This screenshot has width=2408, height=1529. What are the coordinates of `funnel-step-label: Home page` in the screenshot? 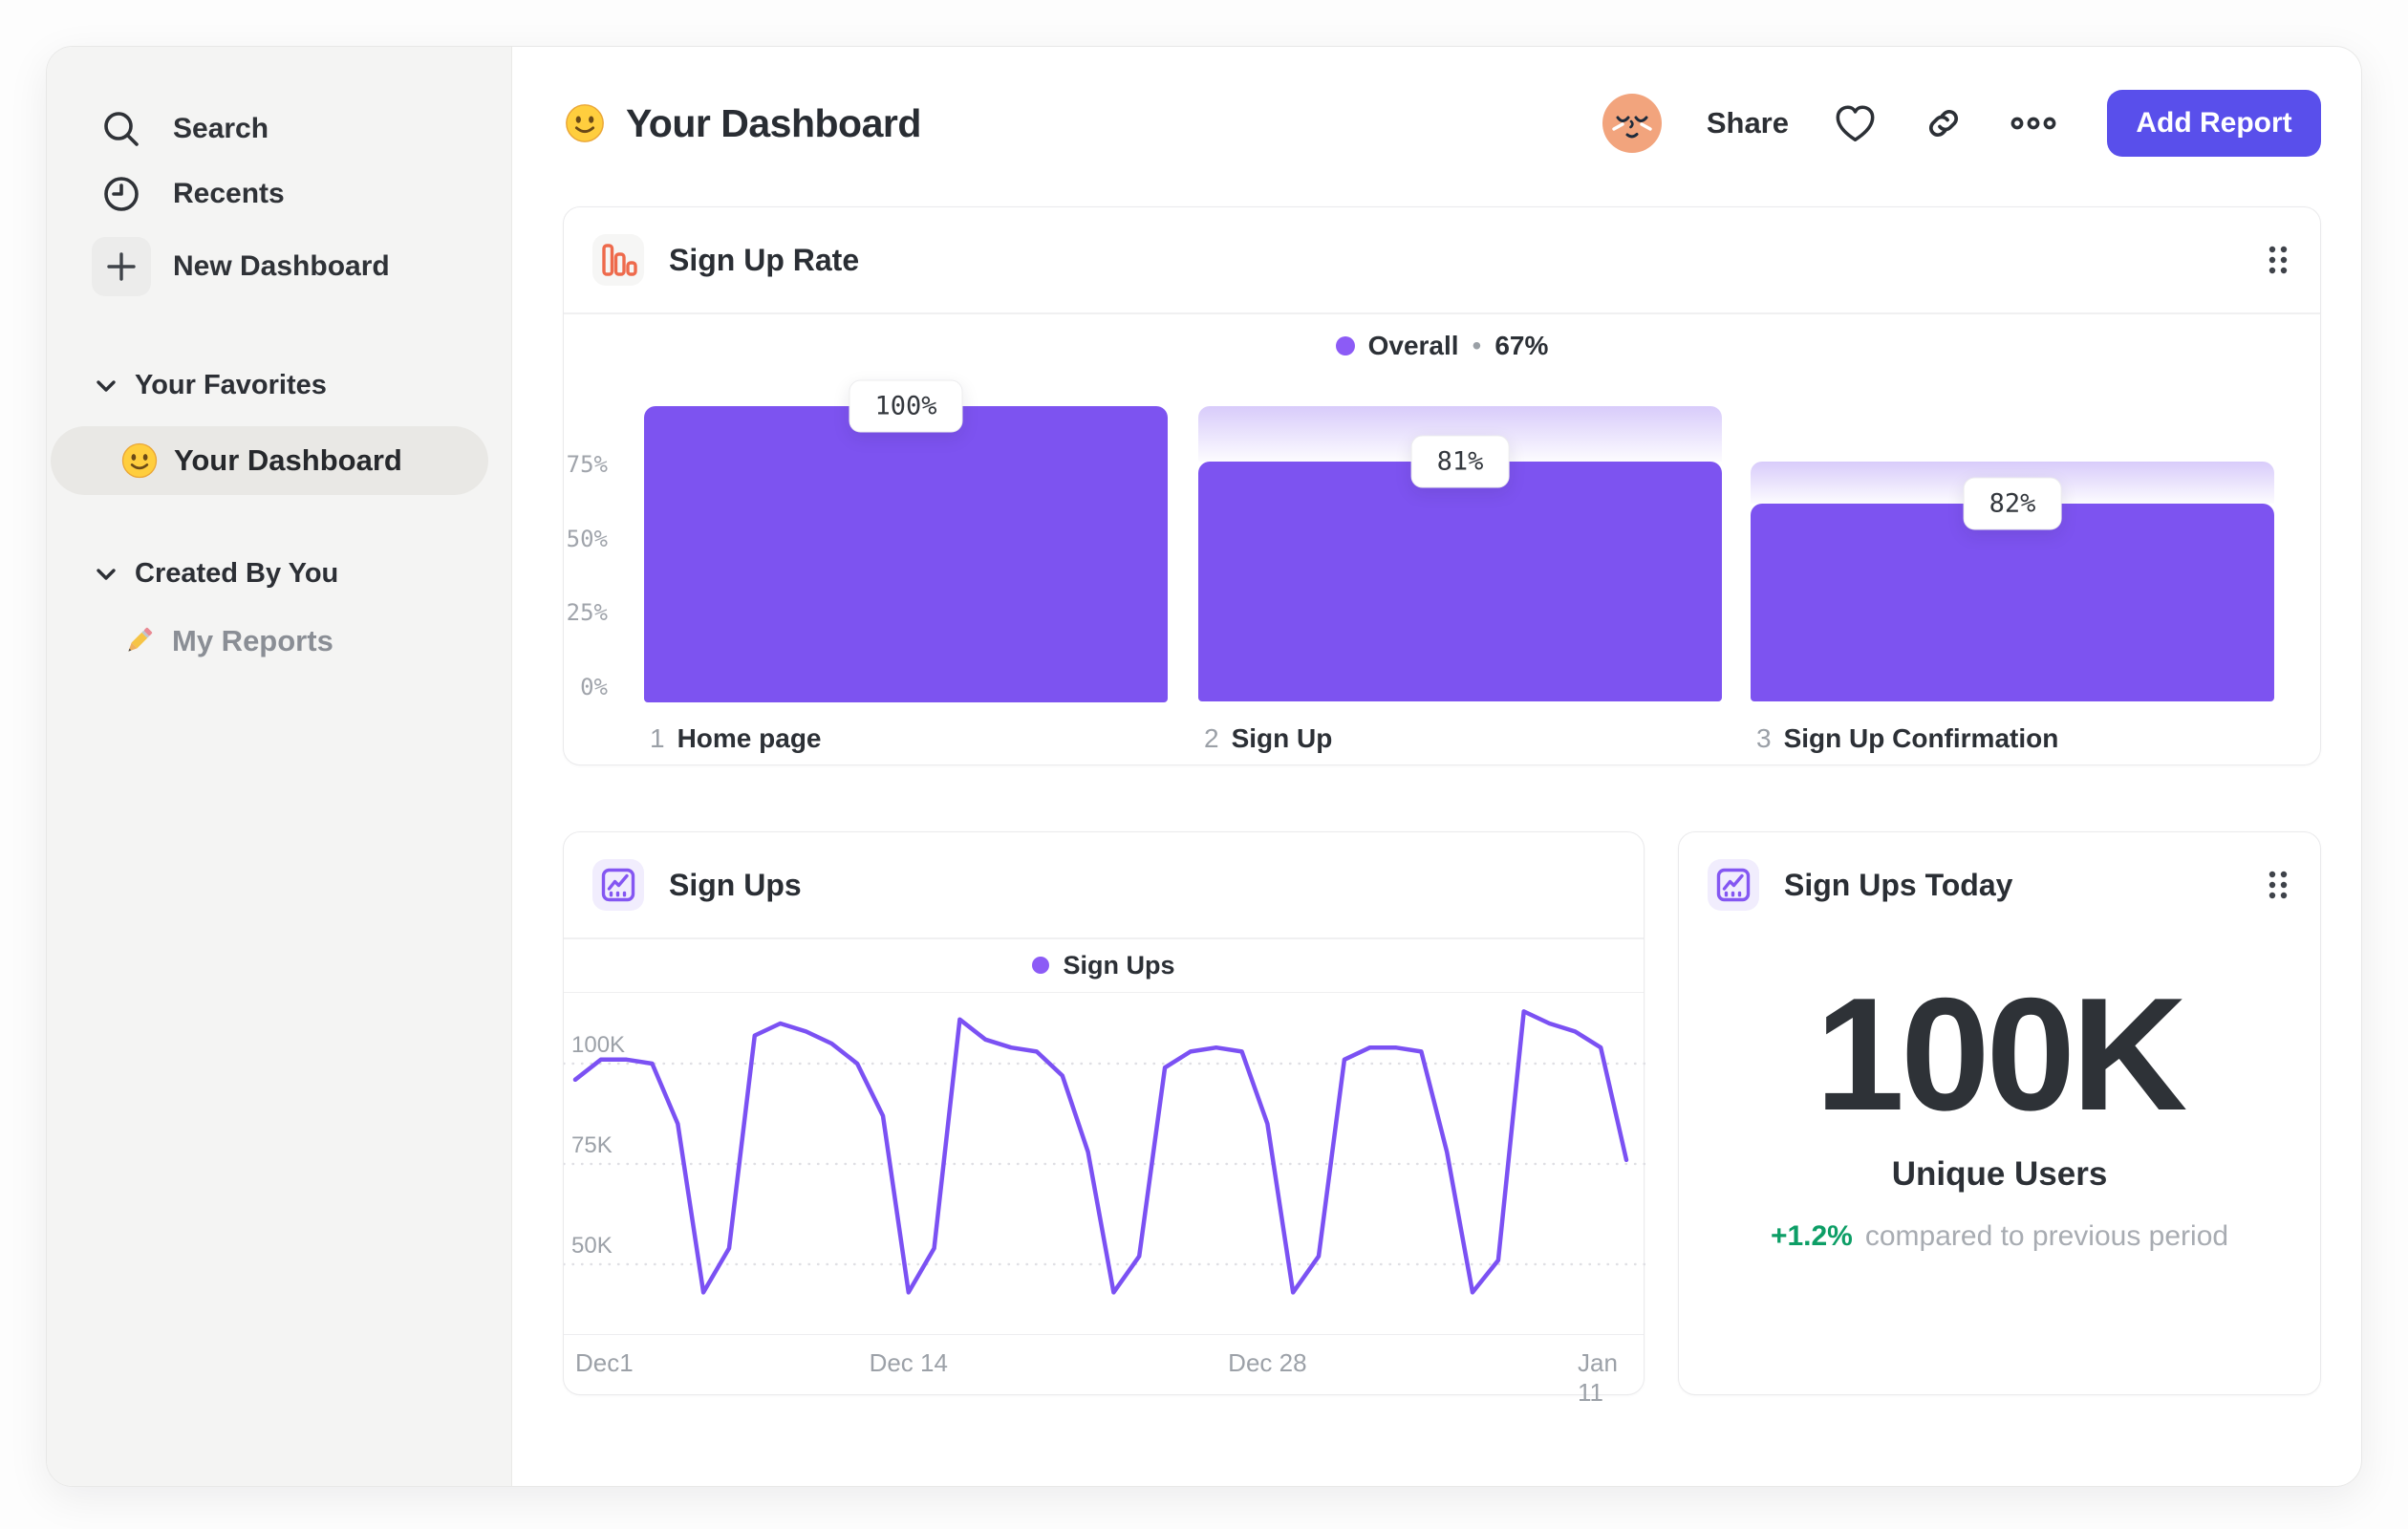 It's located at (750, 737).